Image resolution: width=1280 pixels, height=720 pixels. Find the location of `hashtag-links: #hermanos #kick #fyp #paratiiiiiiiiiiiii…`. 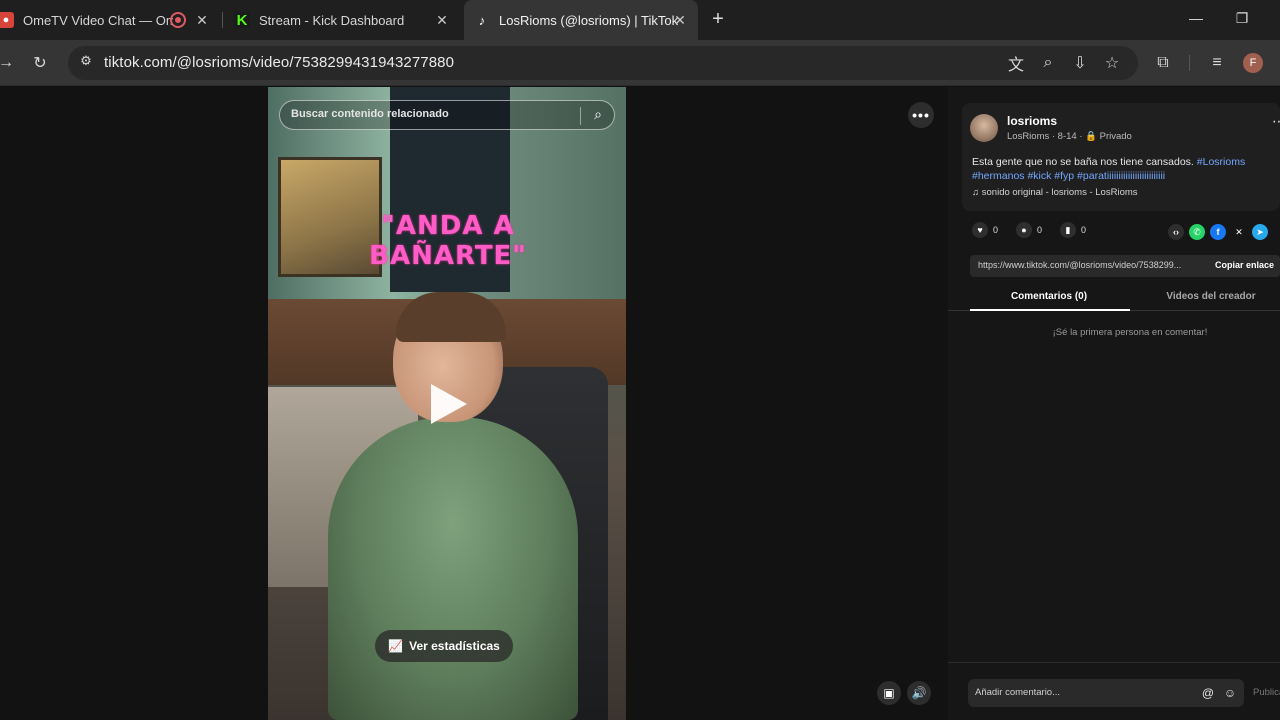

hashtag-links: #hermanos #kick #fyp #paratiiiiiiiiiiiii… is located at coordinates (1068, 176).